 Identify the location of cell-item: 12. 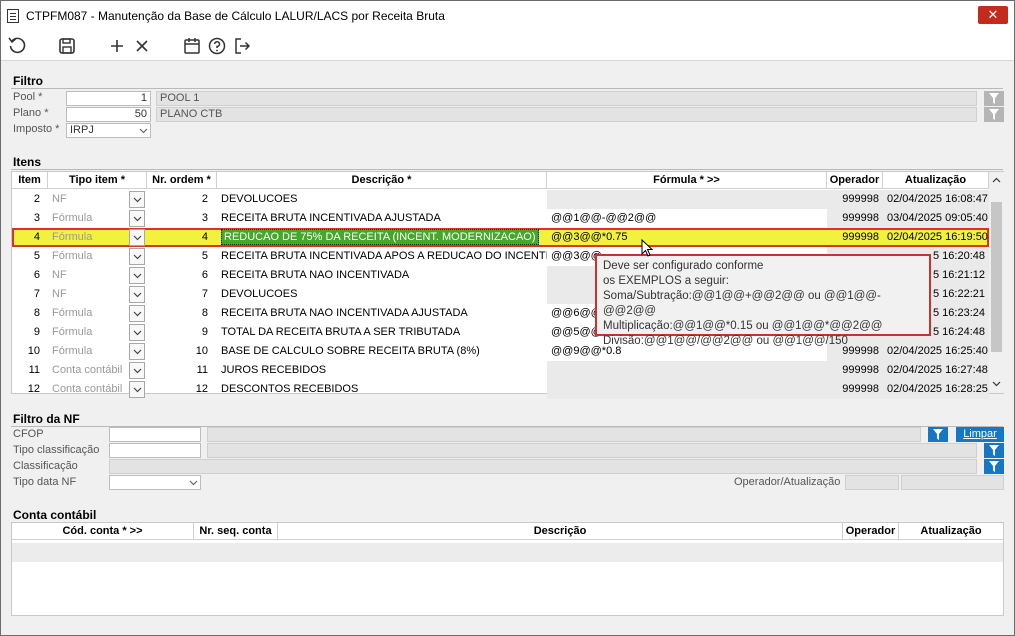
(28, 389).